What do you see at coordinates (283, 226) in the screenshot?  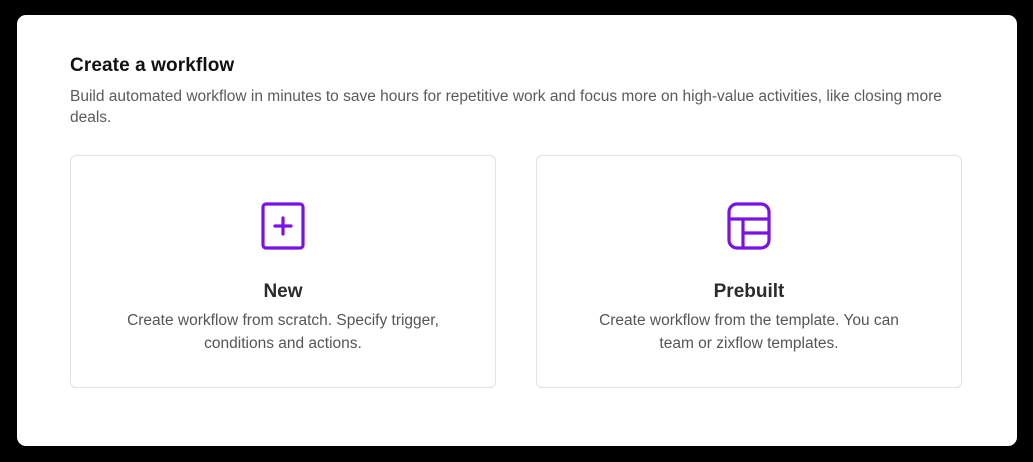 I see `plus-square-icon` at bounding box center [283, 226].